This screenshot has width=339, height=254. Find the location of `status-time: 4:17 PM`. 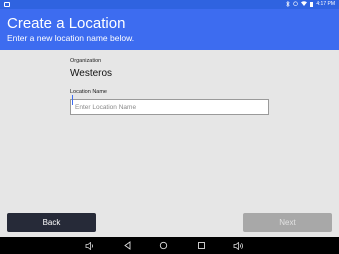

status-time: 4:17 PM is located at coordinates (325, 4).